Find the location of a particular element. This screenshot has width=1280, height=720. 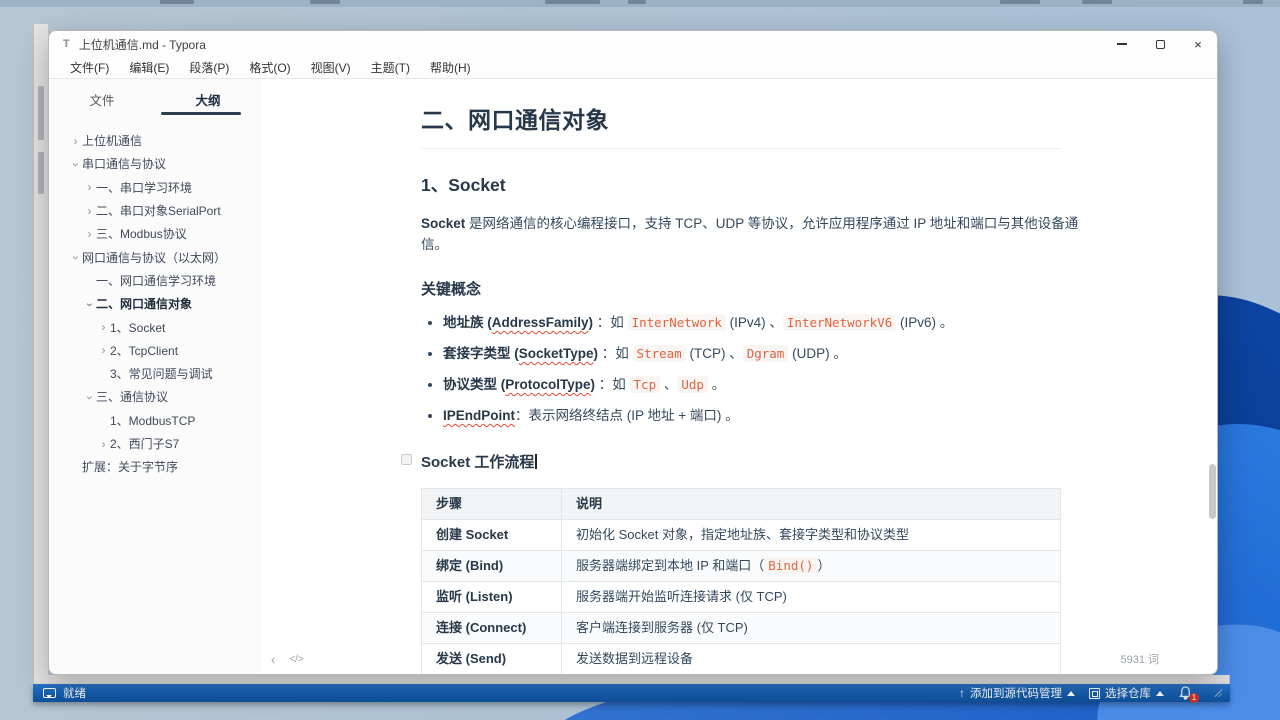

concept-text: 、 is located at coordinates (669, 384).